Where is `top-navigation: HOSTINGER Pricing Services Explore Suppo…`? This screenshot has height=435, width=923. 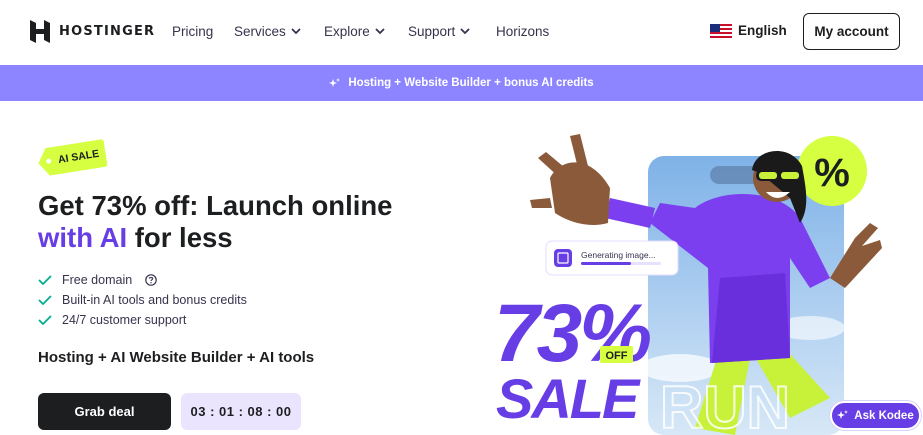 top-navigation: HOSTINGER Pricing Services Explore Suppo… is located at coordinates (461, 32).